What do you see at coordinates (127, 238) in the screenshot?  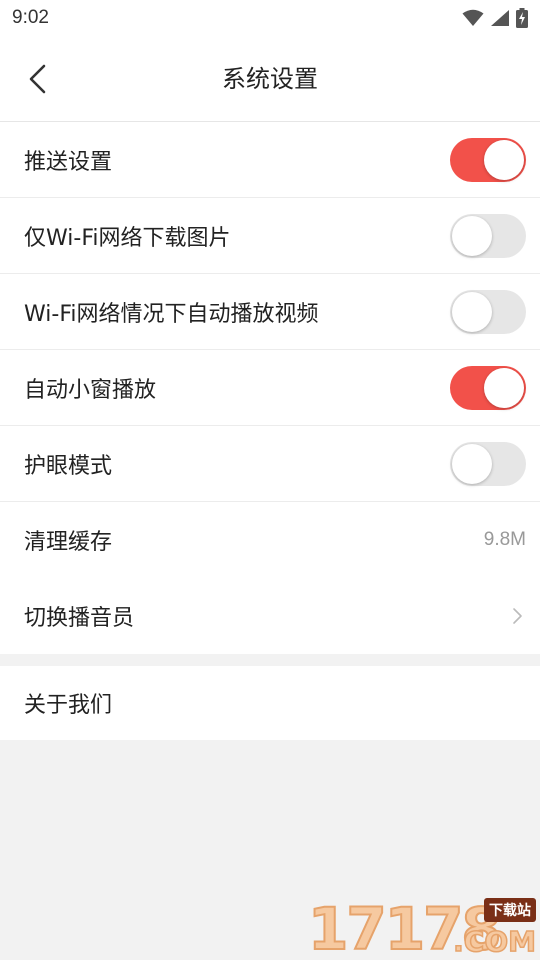 I see `setting-label: 仅Wi-Fi网络下载图片` at bounding box center [127, 238].